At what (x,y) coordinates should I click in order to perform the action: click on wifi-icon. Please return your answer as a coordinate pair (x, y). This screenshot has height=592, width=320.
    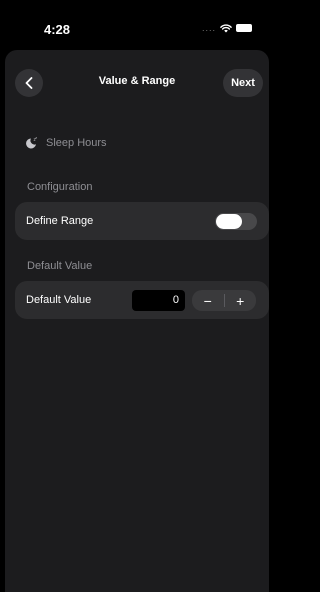
    Looking at the image, I should click on (226, 27).